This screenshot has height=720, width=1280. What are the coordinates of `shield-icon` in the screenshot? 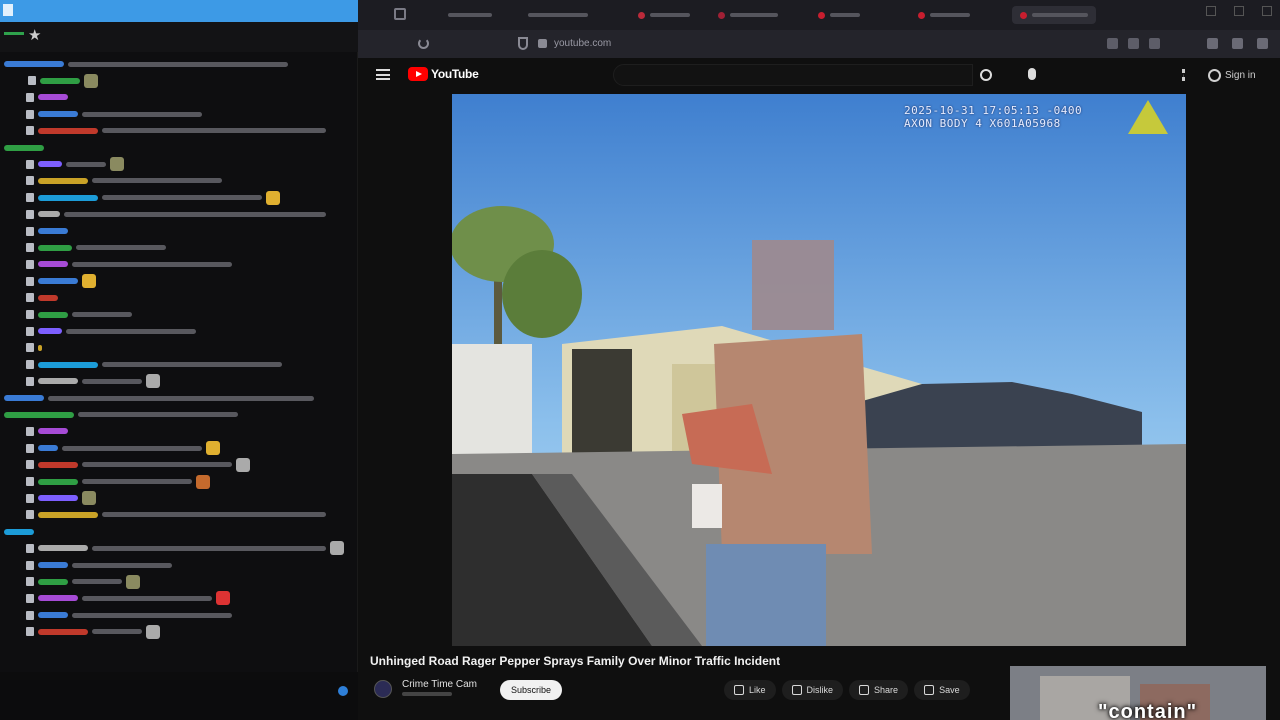 It's located at (523, 43).